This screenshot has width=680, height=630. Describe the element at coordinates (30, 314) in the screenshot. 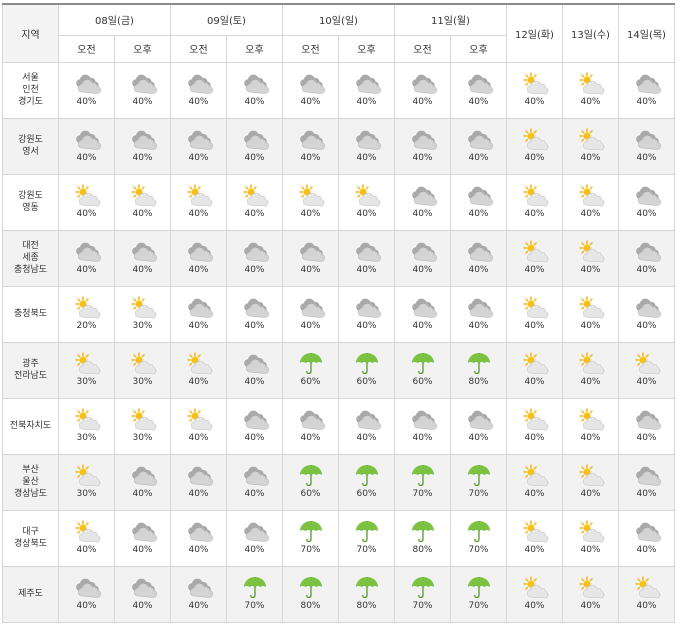

I see `region-label: 충청북도` at that location.